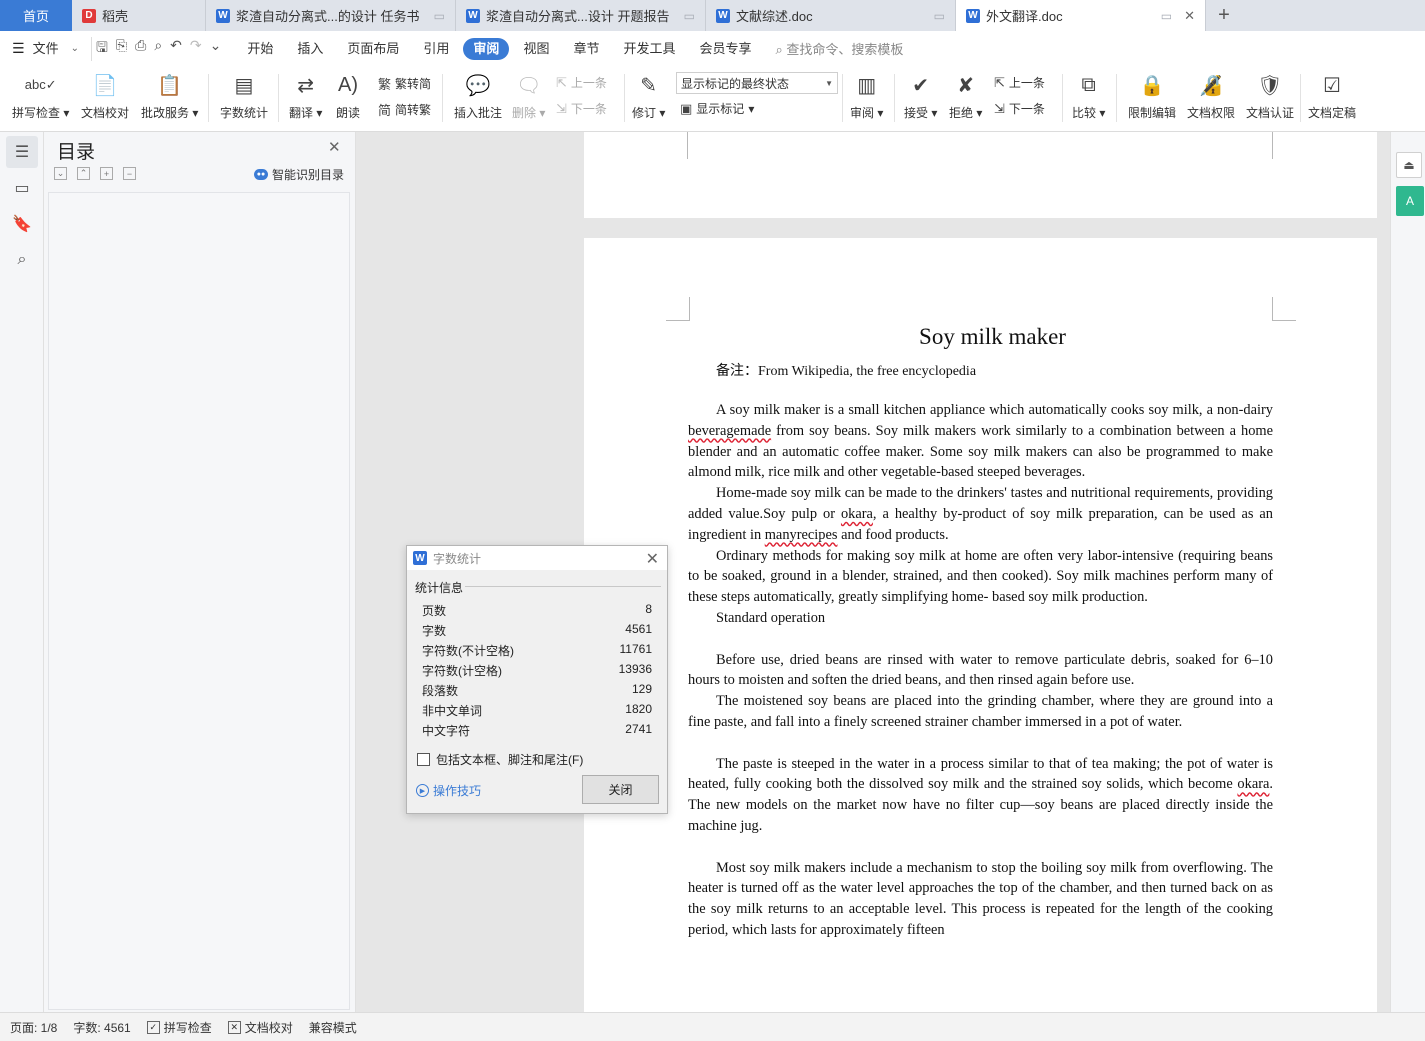 This screenshot has width=1425, height=1041. Describe the element at coordinates (965, 95) in the screenshot. I see `reject-button: ✘ 拒绝 ▾` at that location.